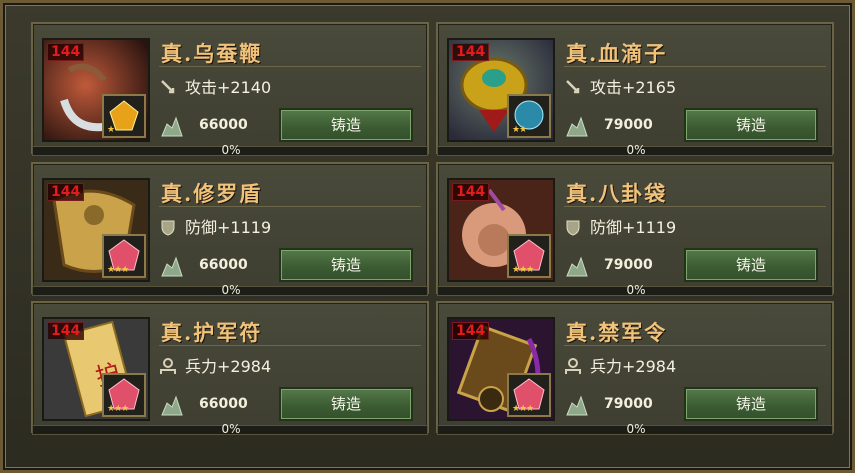 The width and height of the screenshot is (855, 473). Describe the element at coordinates (124, 116) in the screenshot. I see `gem-slot: ★` at that location.